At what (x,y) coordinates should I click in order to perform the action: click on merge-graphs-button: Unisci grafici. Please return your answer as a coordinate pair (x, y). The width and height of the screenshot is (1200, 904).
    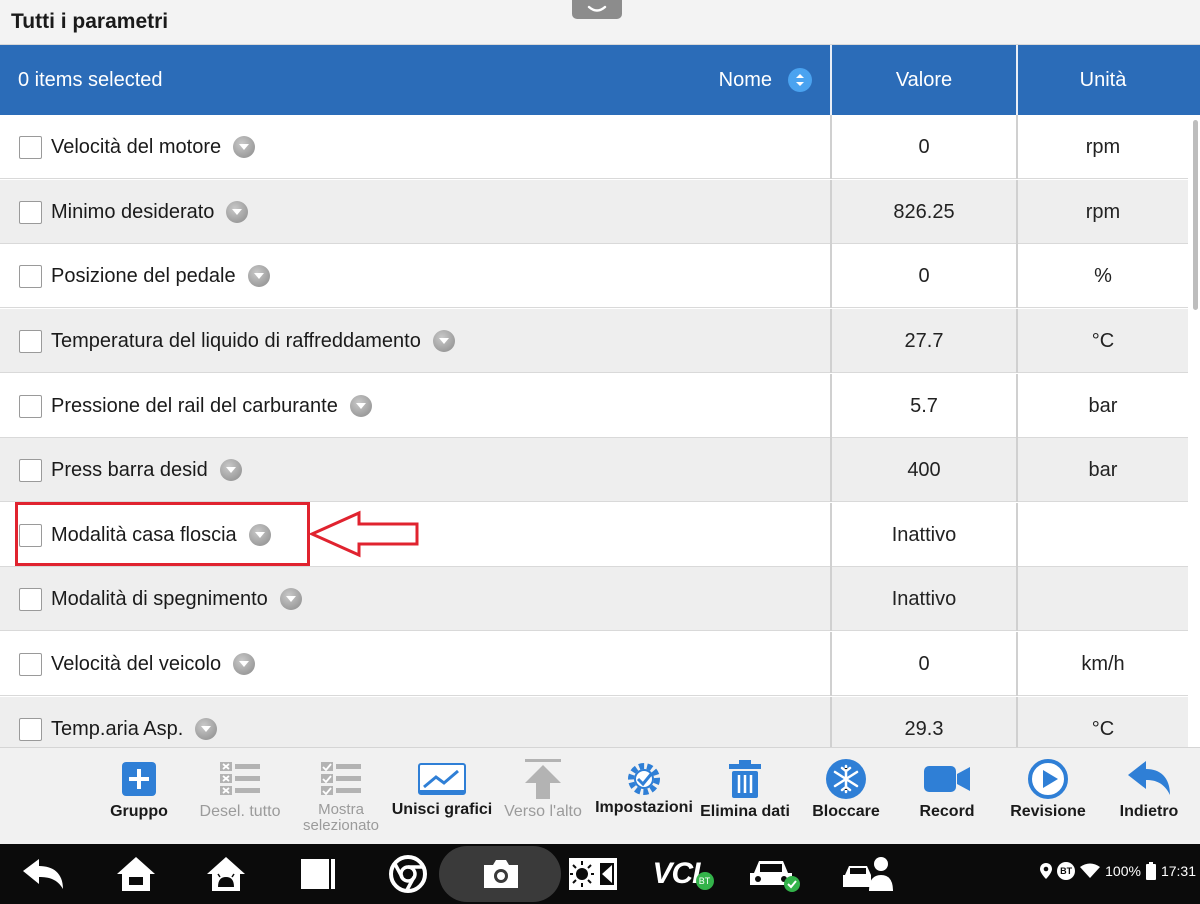
    Looking at the image, I should click on (442, 796).